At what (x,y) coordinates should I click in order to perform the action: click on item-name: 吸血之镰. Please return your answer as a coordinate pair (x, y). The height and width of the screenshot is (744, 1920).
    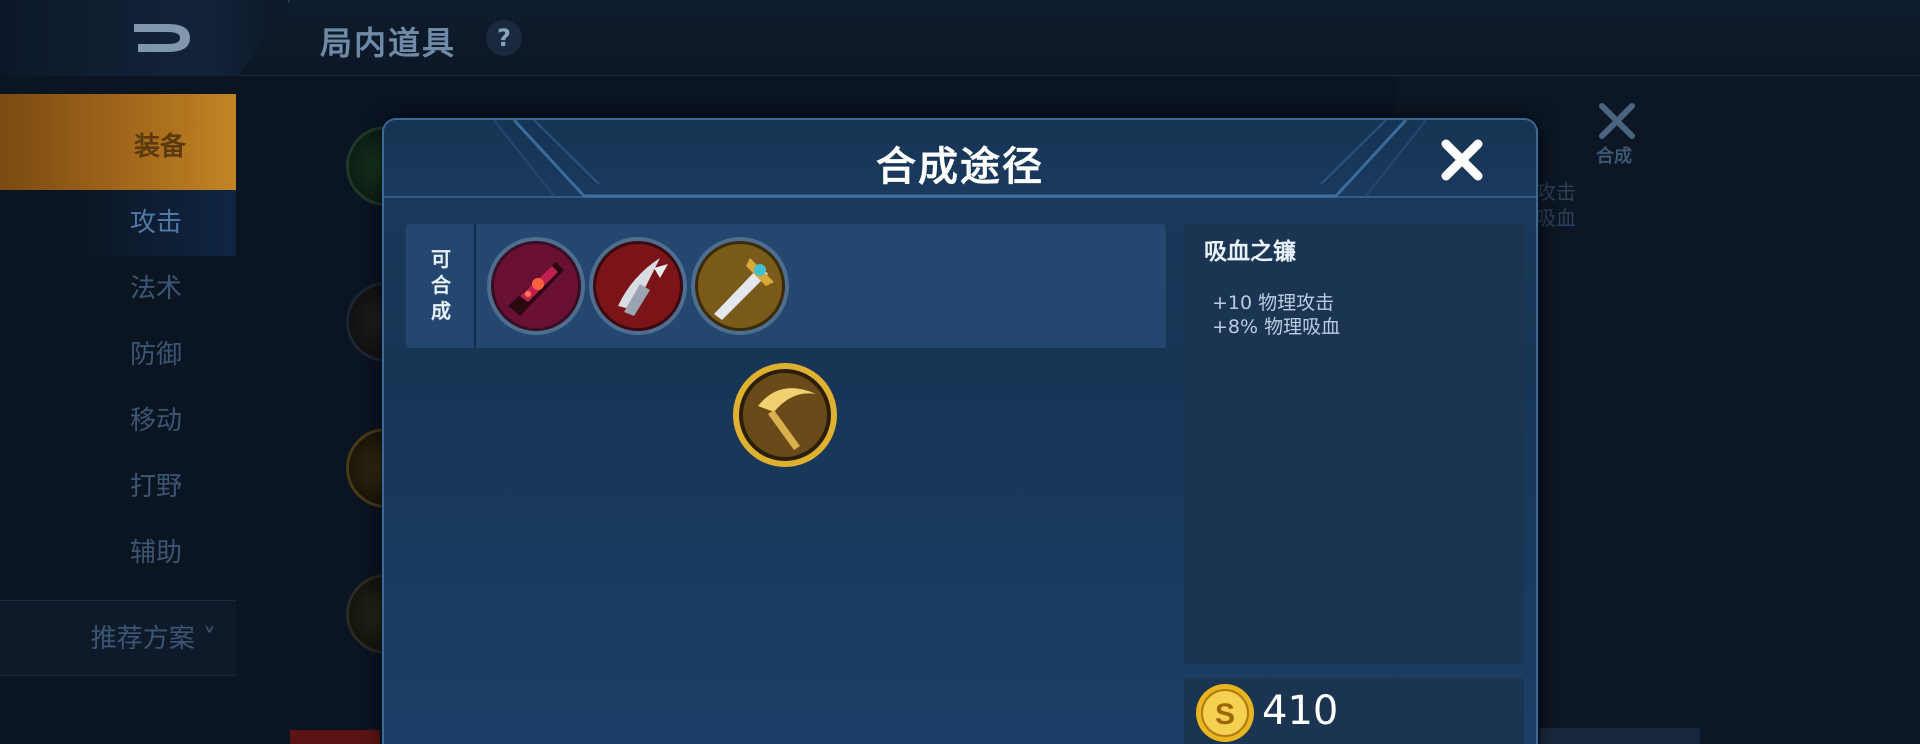
    Looking at the image, I should click on (1250, 252).